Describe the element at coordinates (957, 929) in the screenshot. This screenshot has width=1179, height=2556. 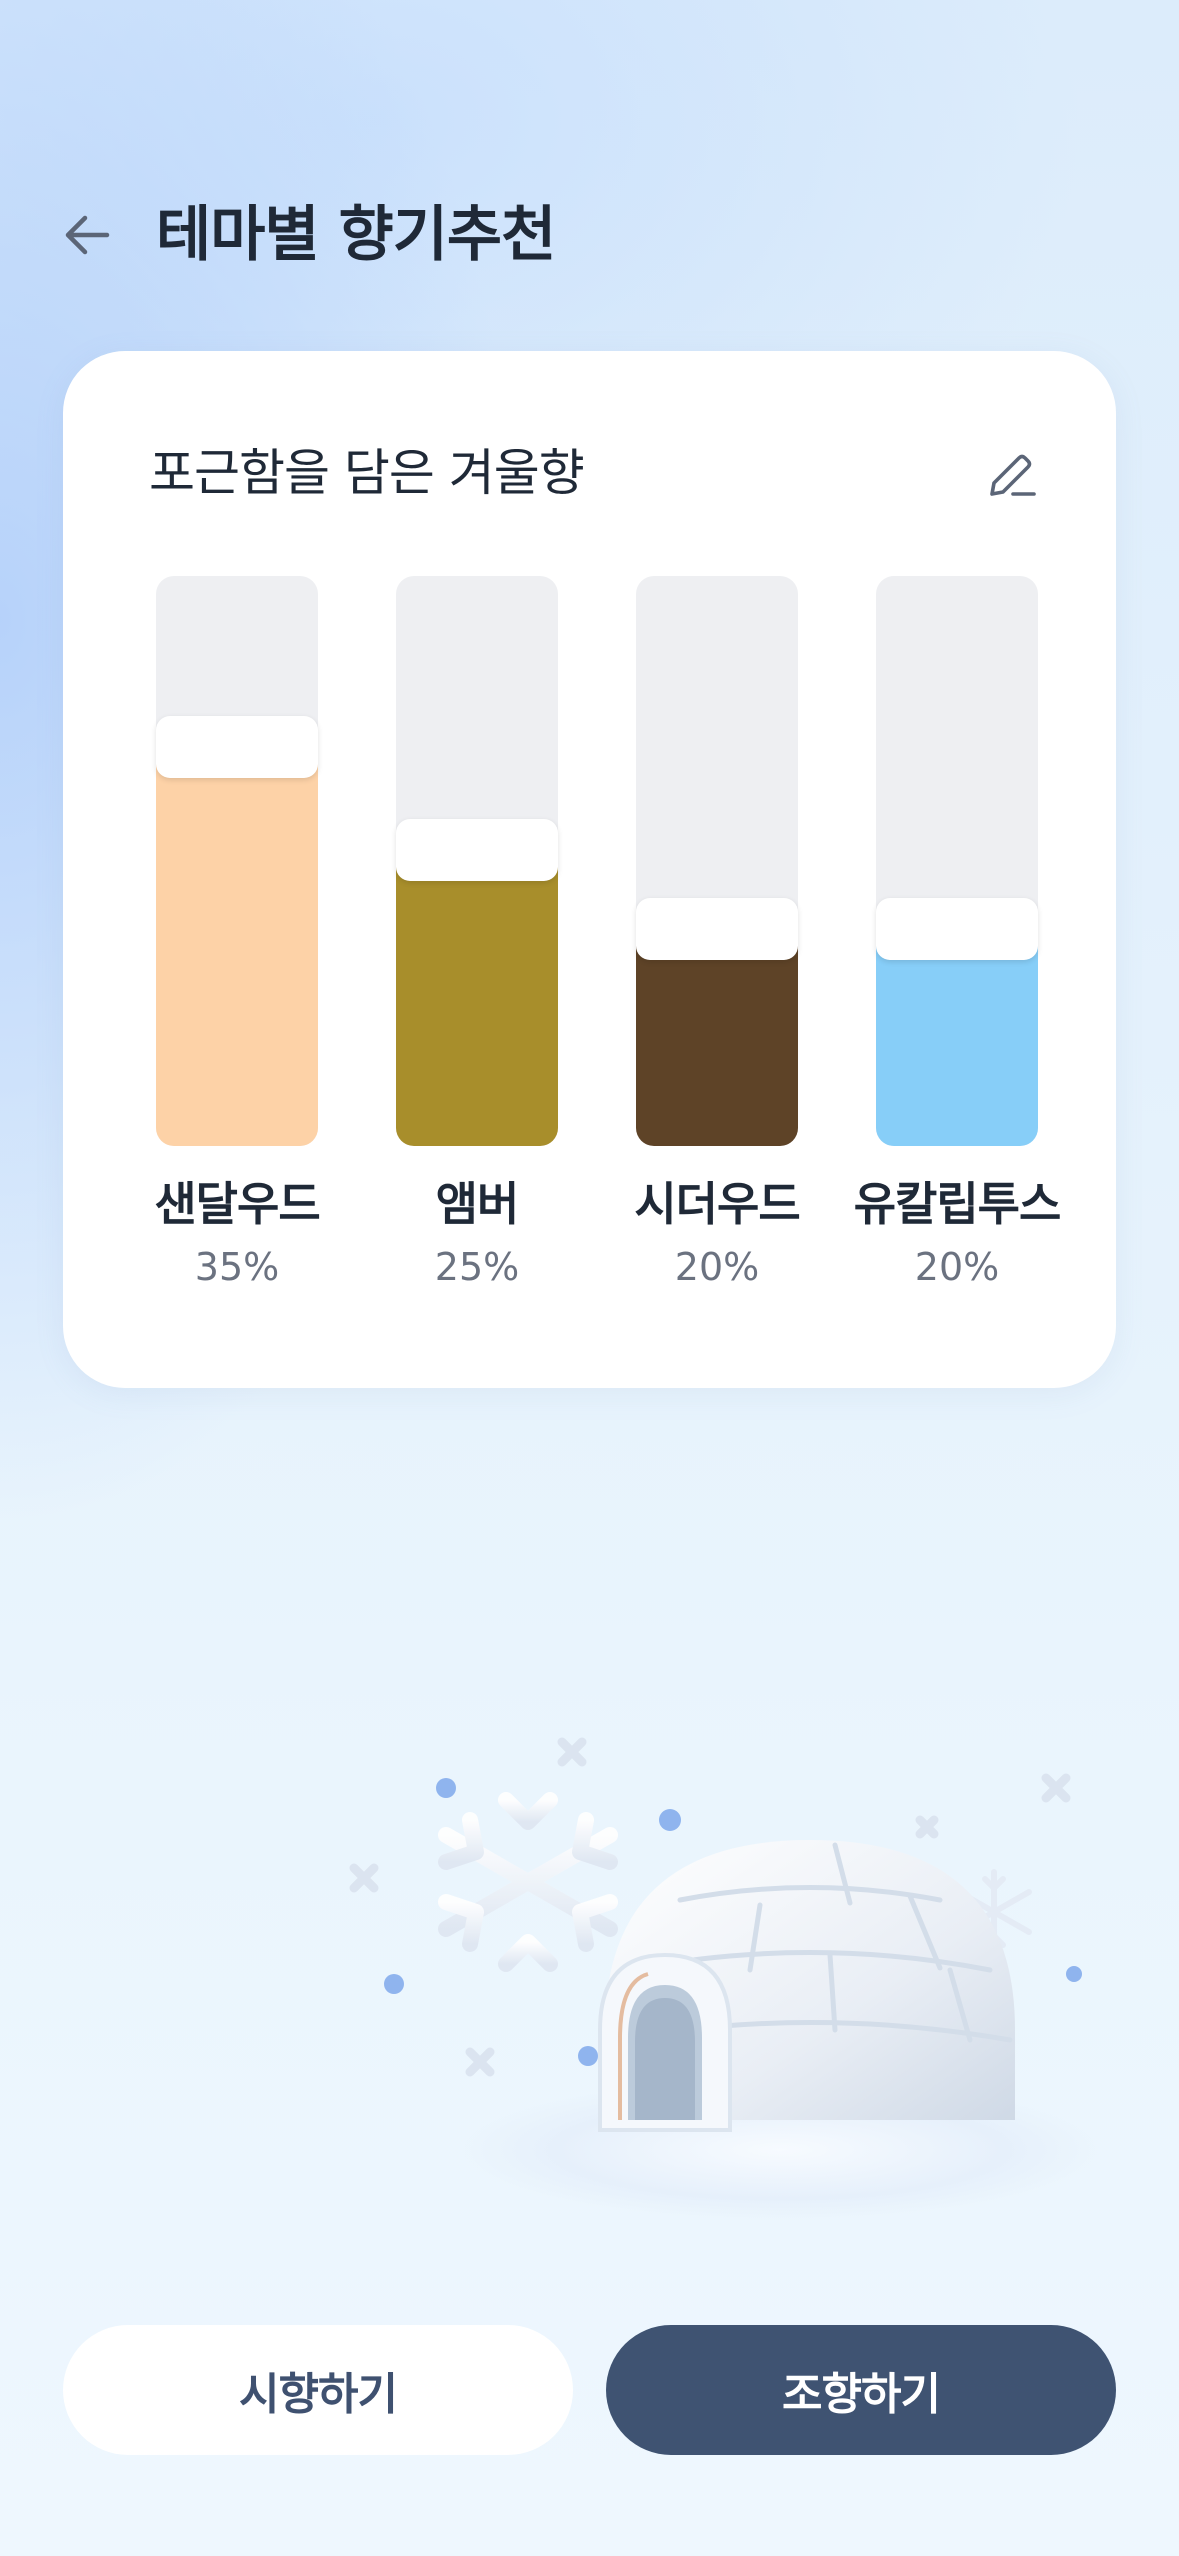
I see `bar-handle-eucalyptus` at that location.